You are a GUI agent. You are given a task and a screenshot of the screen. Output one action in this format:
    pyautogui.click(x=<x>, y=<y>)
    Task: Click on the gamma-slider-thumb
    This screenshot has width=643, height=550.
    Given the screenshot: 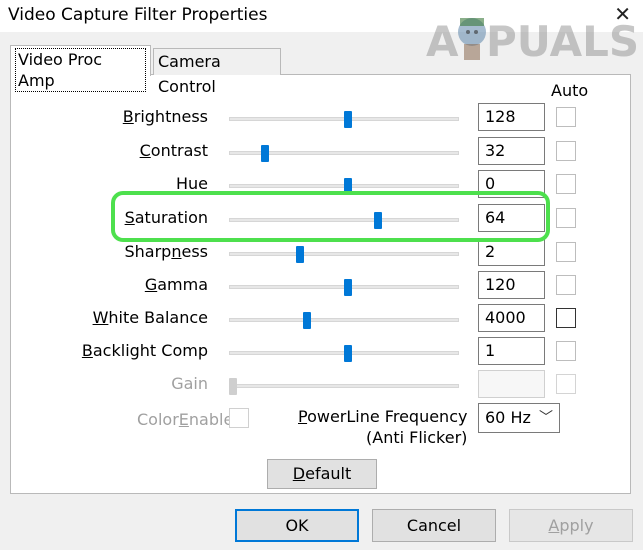 What is the action you would take?
    pyautogui.click(x=348, y=287)
    